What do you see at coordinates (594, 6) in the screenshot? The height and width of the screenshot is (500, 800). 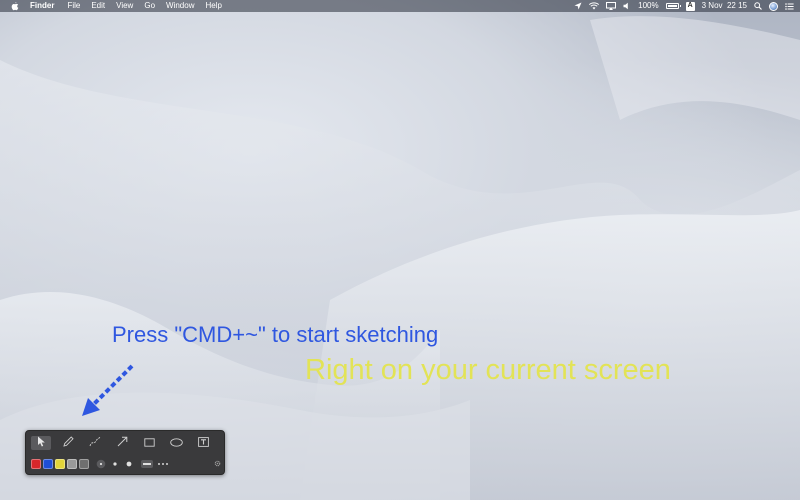 I see `wifi-icon` at bounding box center [594, 6].